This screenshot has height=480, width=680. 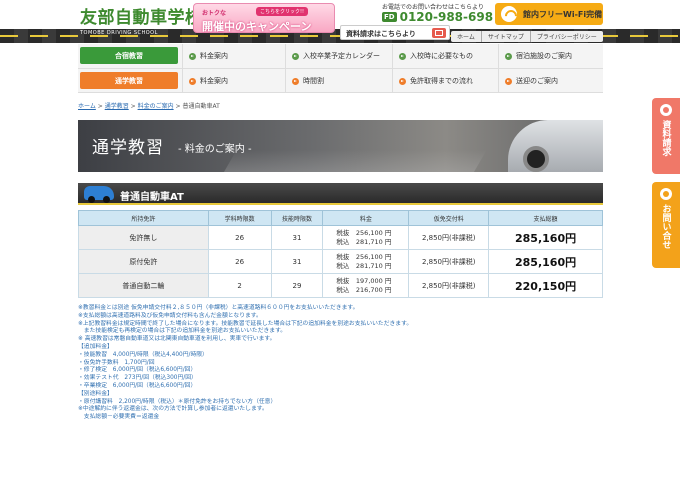 What do you see at coordinates (466, 36) in the screenshot?
I see `toplink-home: ホーム` at bounding box center [466, 36].